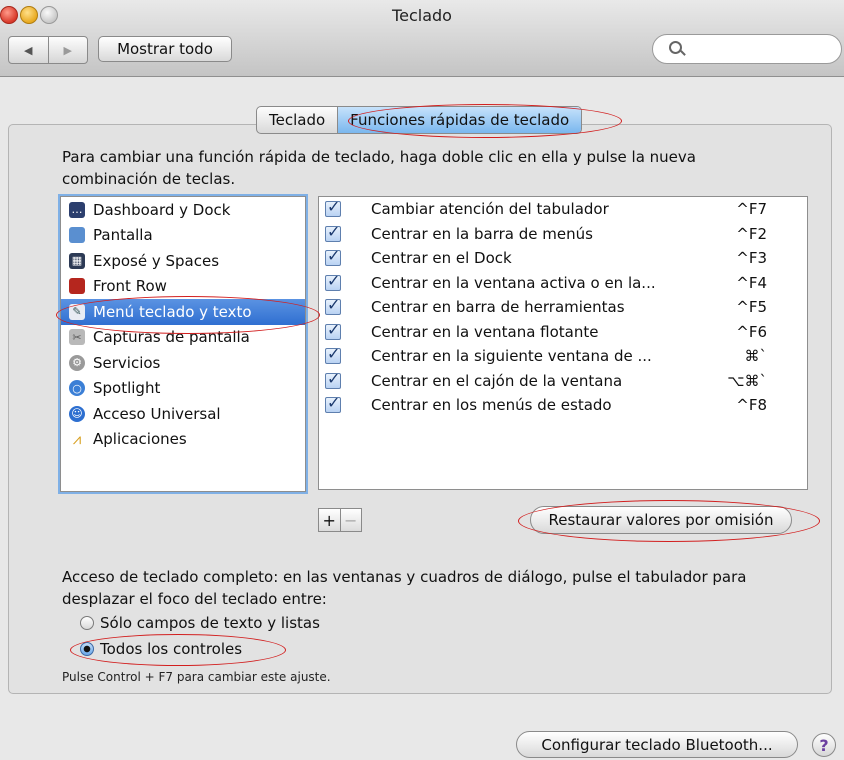 The height and width of the screenshot is (760, 844). Describe the element at coordinates (183, 287) in the screenshot. I see `category-front-row: Front Row` at that location.